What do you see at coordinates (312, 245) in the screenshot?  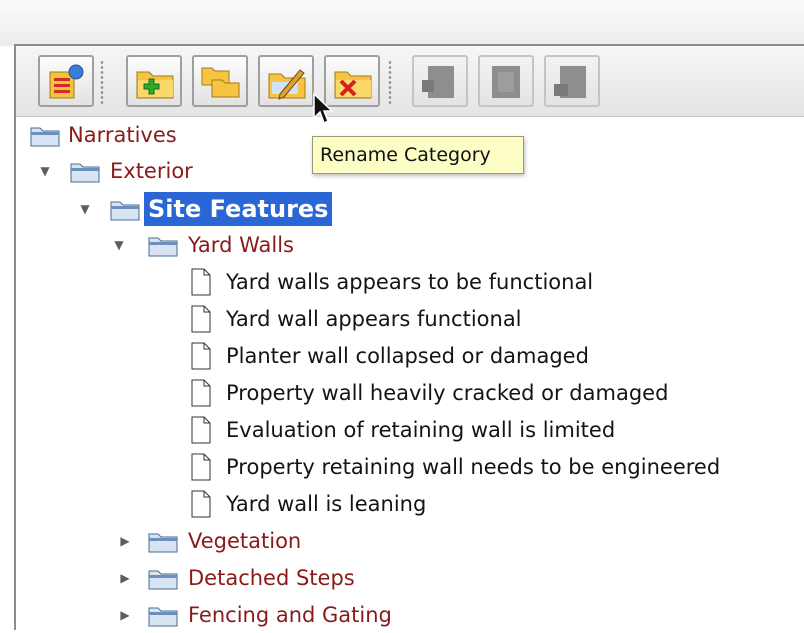 I see `tree-node-yard-walls: ▼ Yard Walls` at bounding box center [312, 245].